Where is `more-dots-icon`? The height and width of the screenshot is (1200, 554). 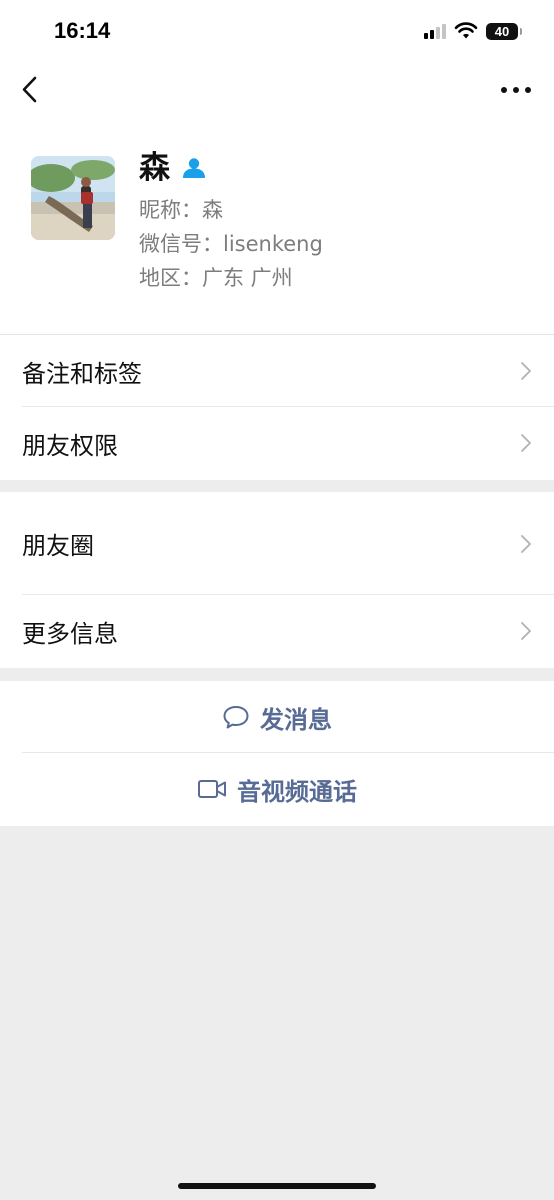
more-dots-icon is located at coordinates (516, 90).